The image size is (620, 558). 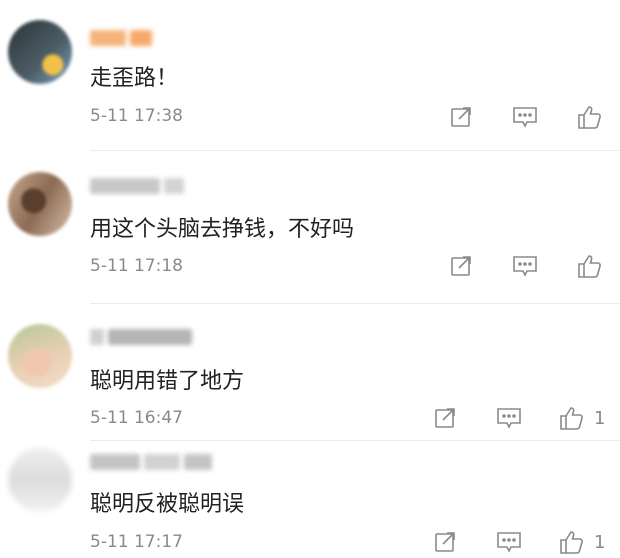 What do you see at coordinates (136, 116) in the screenshot?
I see `comment-time: 5-11 17:38` at bounding box center [136, 116].